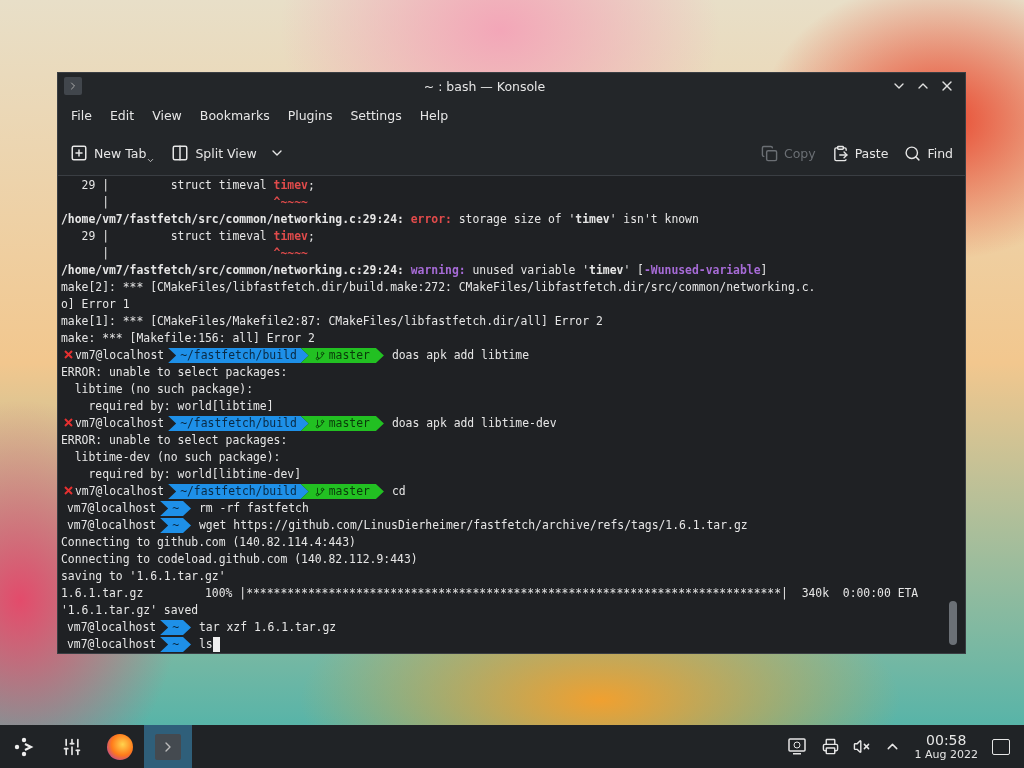 This screenshot has height=768, width=1024. Describe the element at coordinates (484, 86) in the screenshot. I see `window-title: ~ : bash — Konsole` at that location.